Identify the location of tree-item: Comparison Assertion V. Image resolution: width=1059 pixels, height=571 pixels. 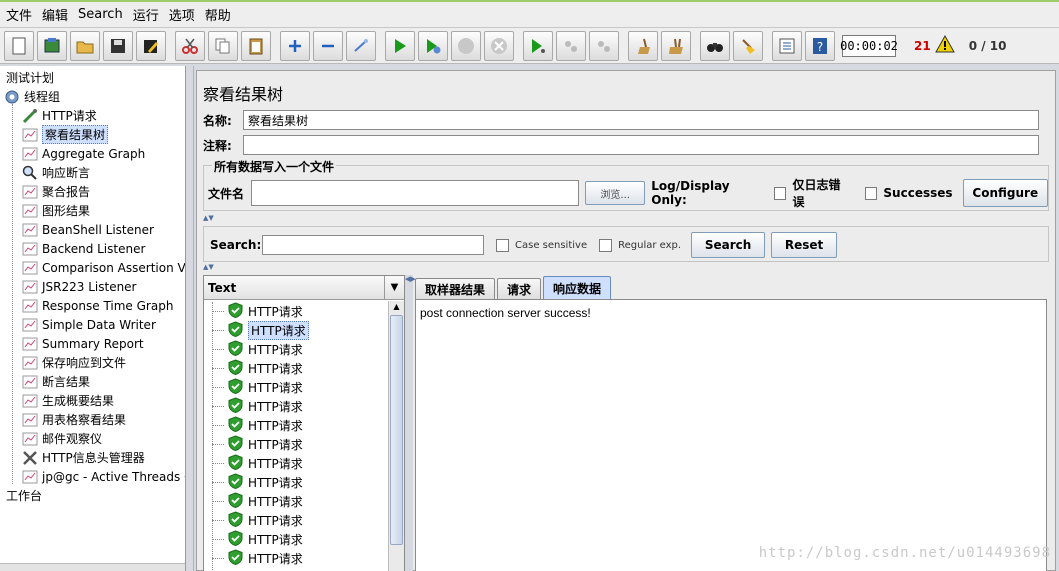
(103, 267).